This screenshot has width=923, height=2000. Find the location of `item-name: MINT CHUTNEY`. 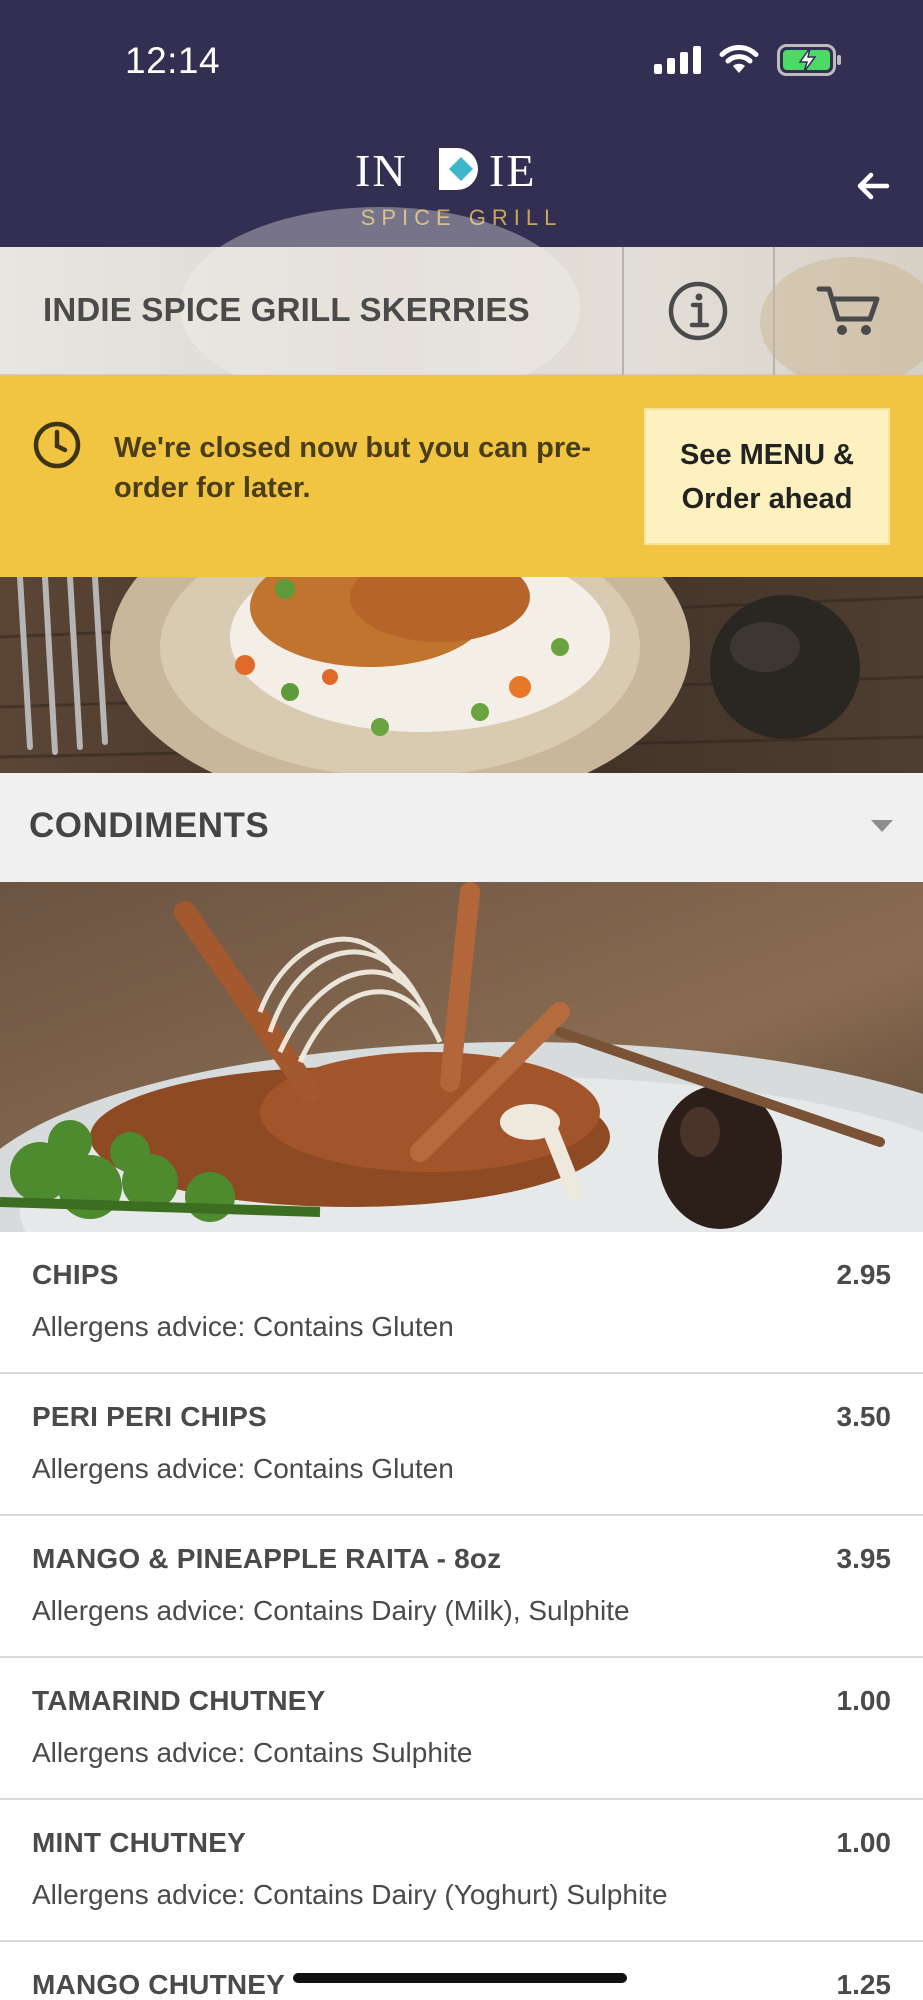

item-name: MINT CHUTNEY is located at coordinates (139, 1842).